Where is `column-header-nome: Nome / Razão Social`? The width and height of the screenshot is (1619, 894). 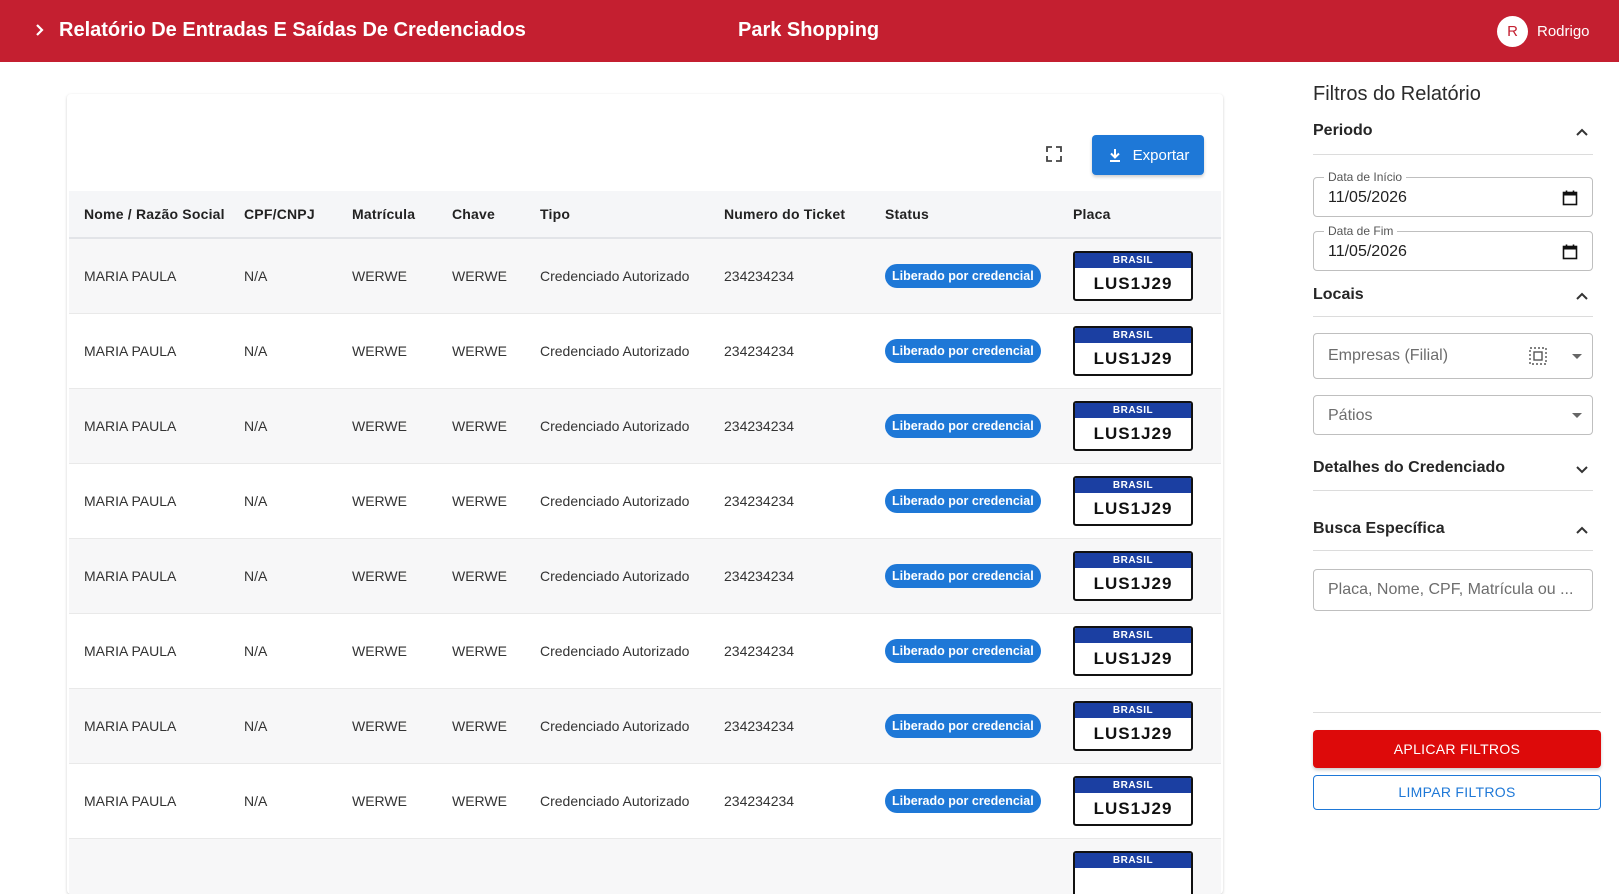
column-header-nome: Nome / Razão Social is located at coordinates (156, 214).